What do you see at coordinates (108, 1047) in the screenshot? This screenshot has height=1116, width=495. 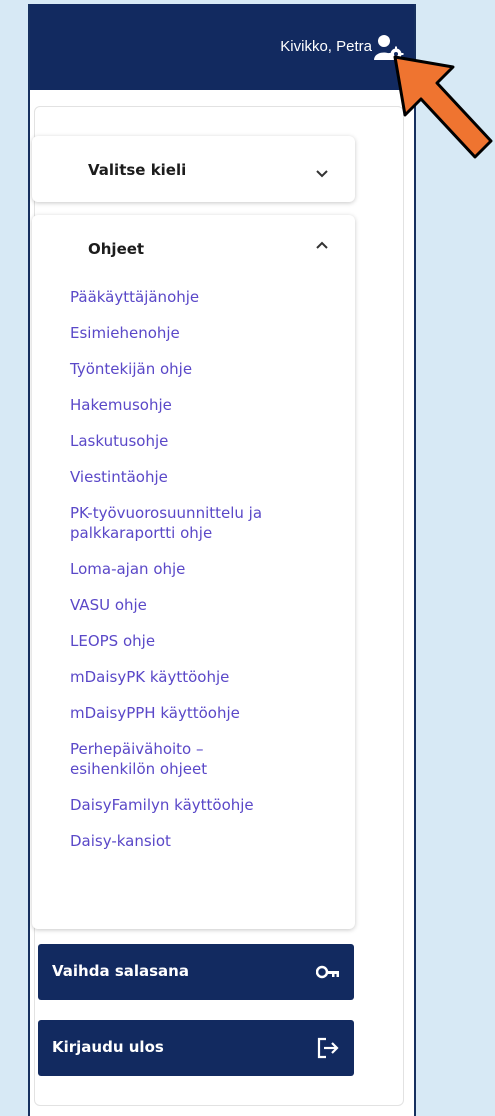 I see `logout-label: Kirjaudu ulos` at bounding box center [108, 1047].